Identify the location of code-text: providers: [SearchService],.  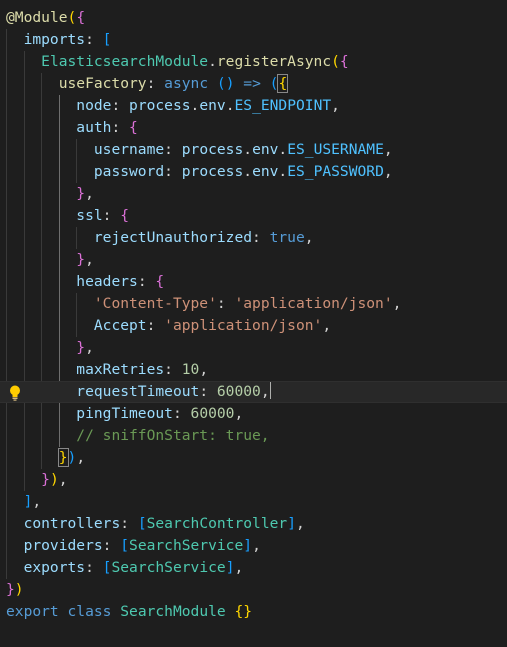
(133, 546).